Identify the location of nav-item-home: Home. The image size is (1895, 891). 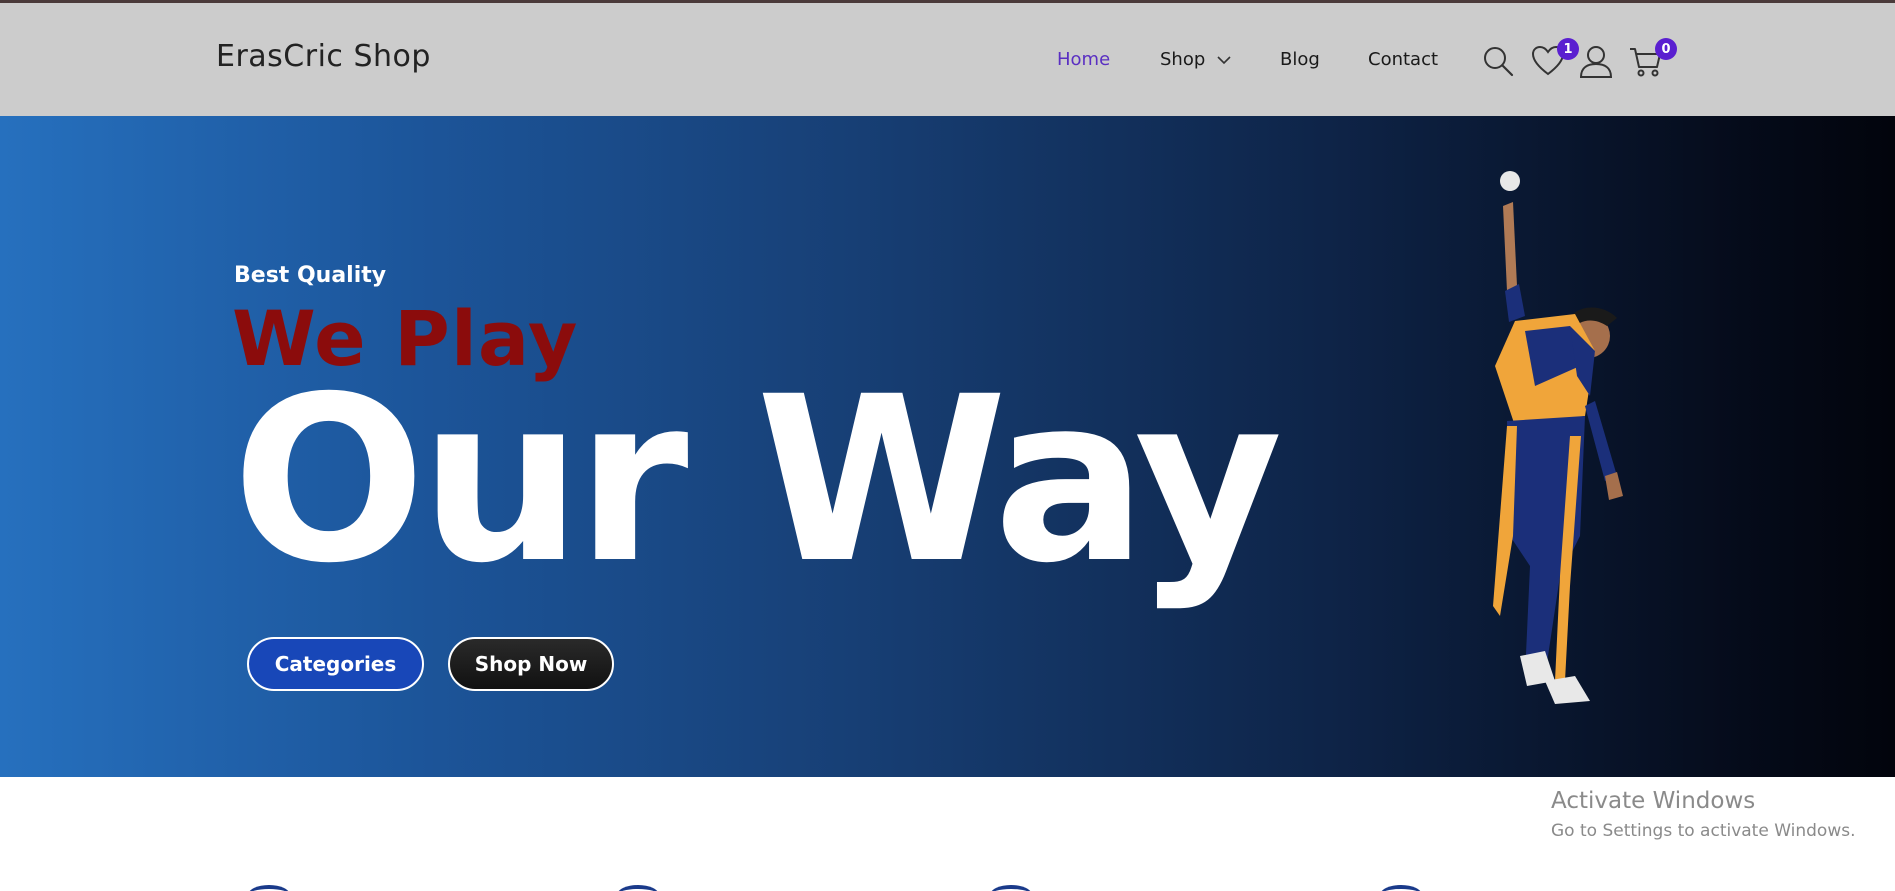
(1083, 59).